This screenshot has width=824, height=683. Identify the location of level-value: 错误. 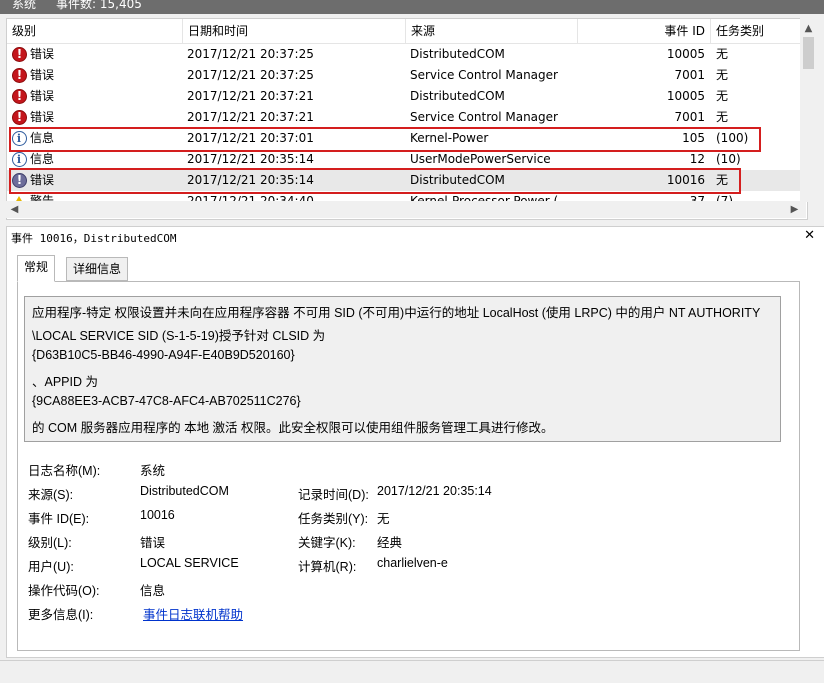
(153, 543).